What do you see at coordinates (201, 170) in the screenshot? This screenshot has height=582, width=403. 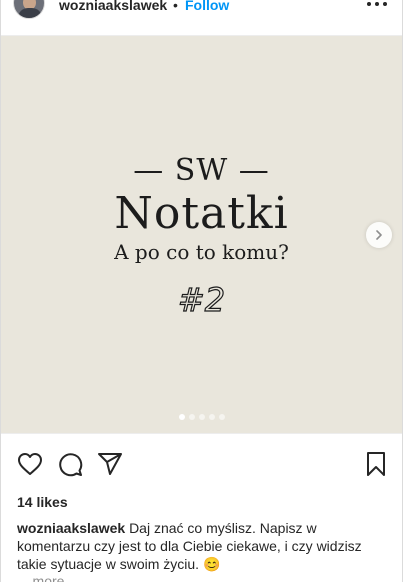 I see `slide-subtitle: — SW —` at bounding box center [201, 170].